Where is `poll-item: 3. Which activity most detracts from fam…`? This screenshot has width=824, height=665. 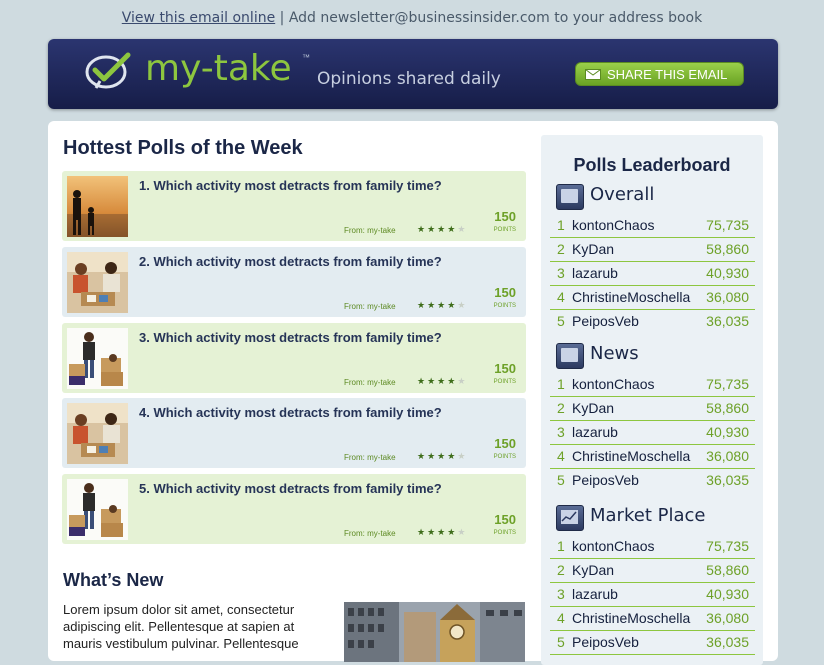
poll-item: 3. Which activity most detracts from fam… is located at coordinates (294, 358).